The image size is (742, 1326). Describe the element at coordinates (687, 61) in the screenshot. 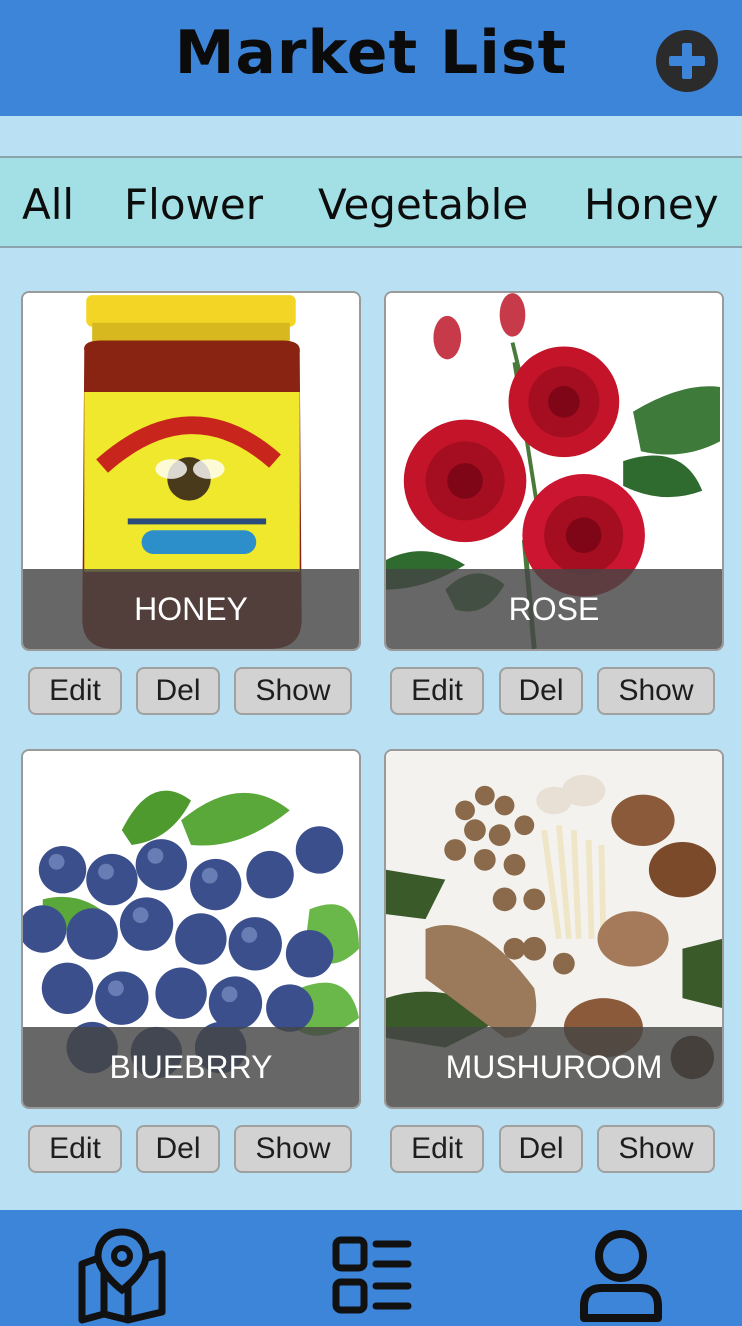

I see `add-item-button` at that location.